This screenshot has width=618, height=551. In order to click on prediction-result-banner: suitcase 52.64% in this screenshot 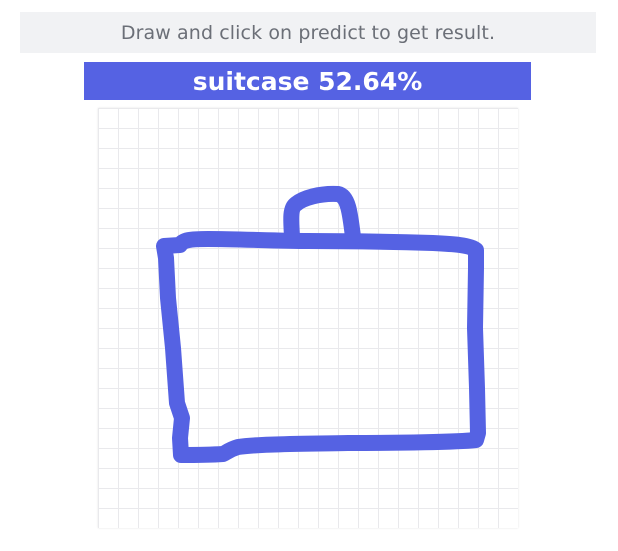, I will do `click(307, 81)`.